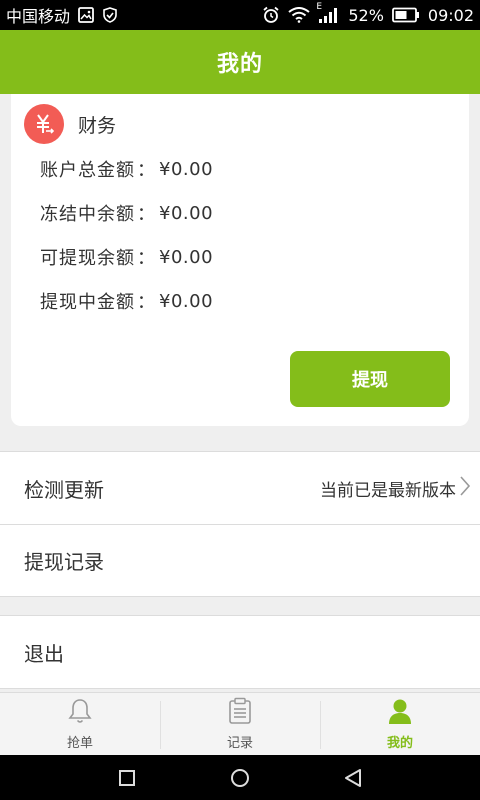  Describe the element at coordinates (110, 15) in the screenshot. I see `shield-icon` at that location.